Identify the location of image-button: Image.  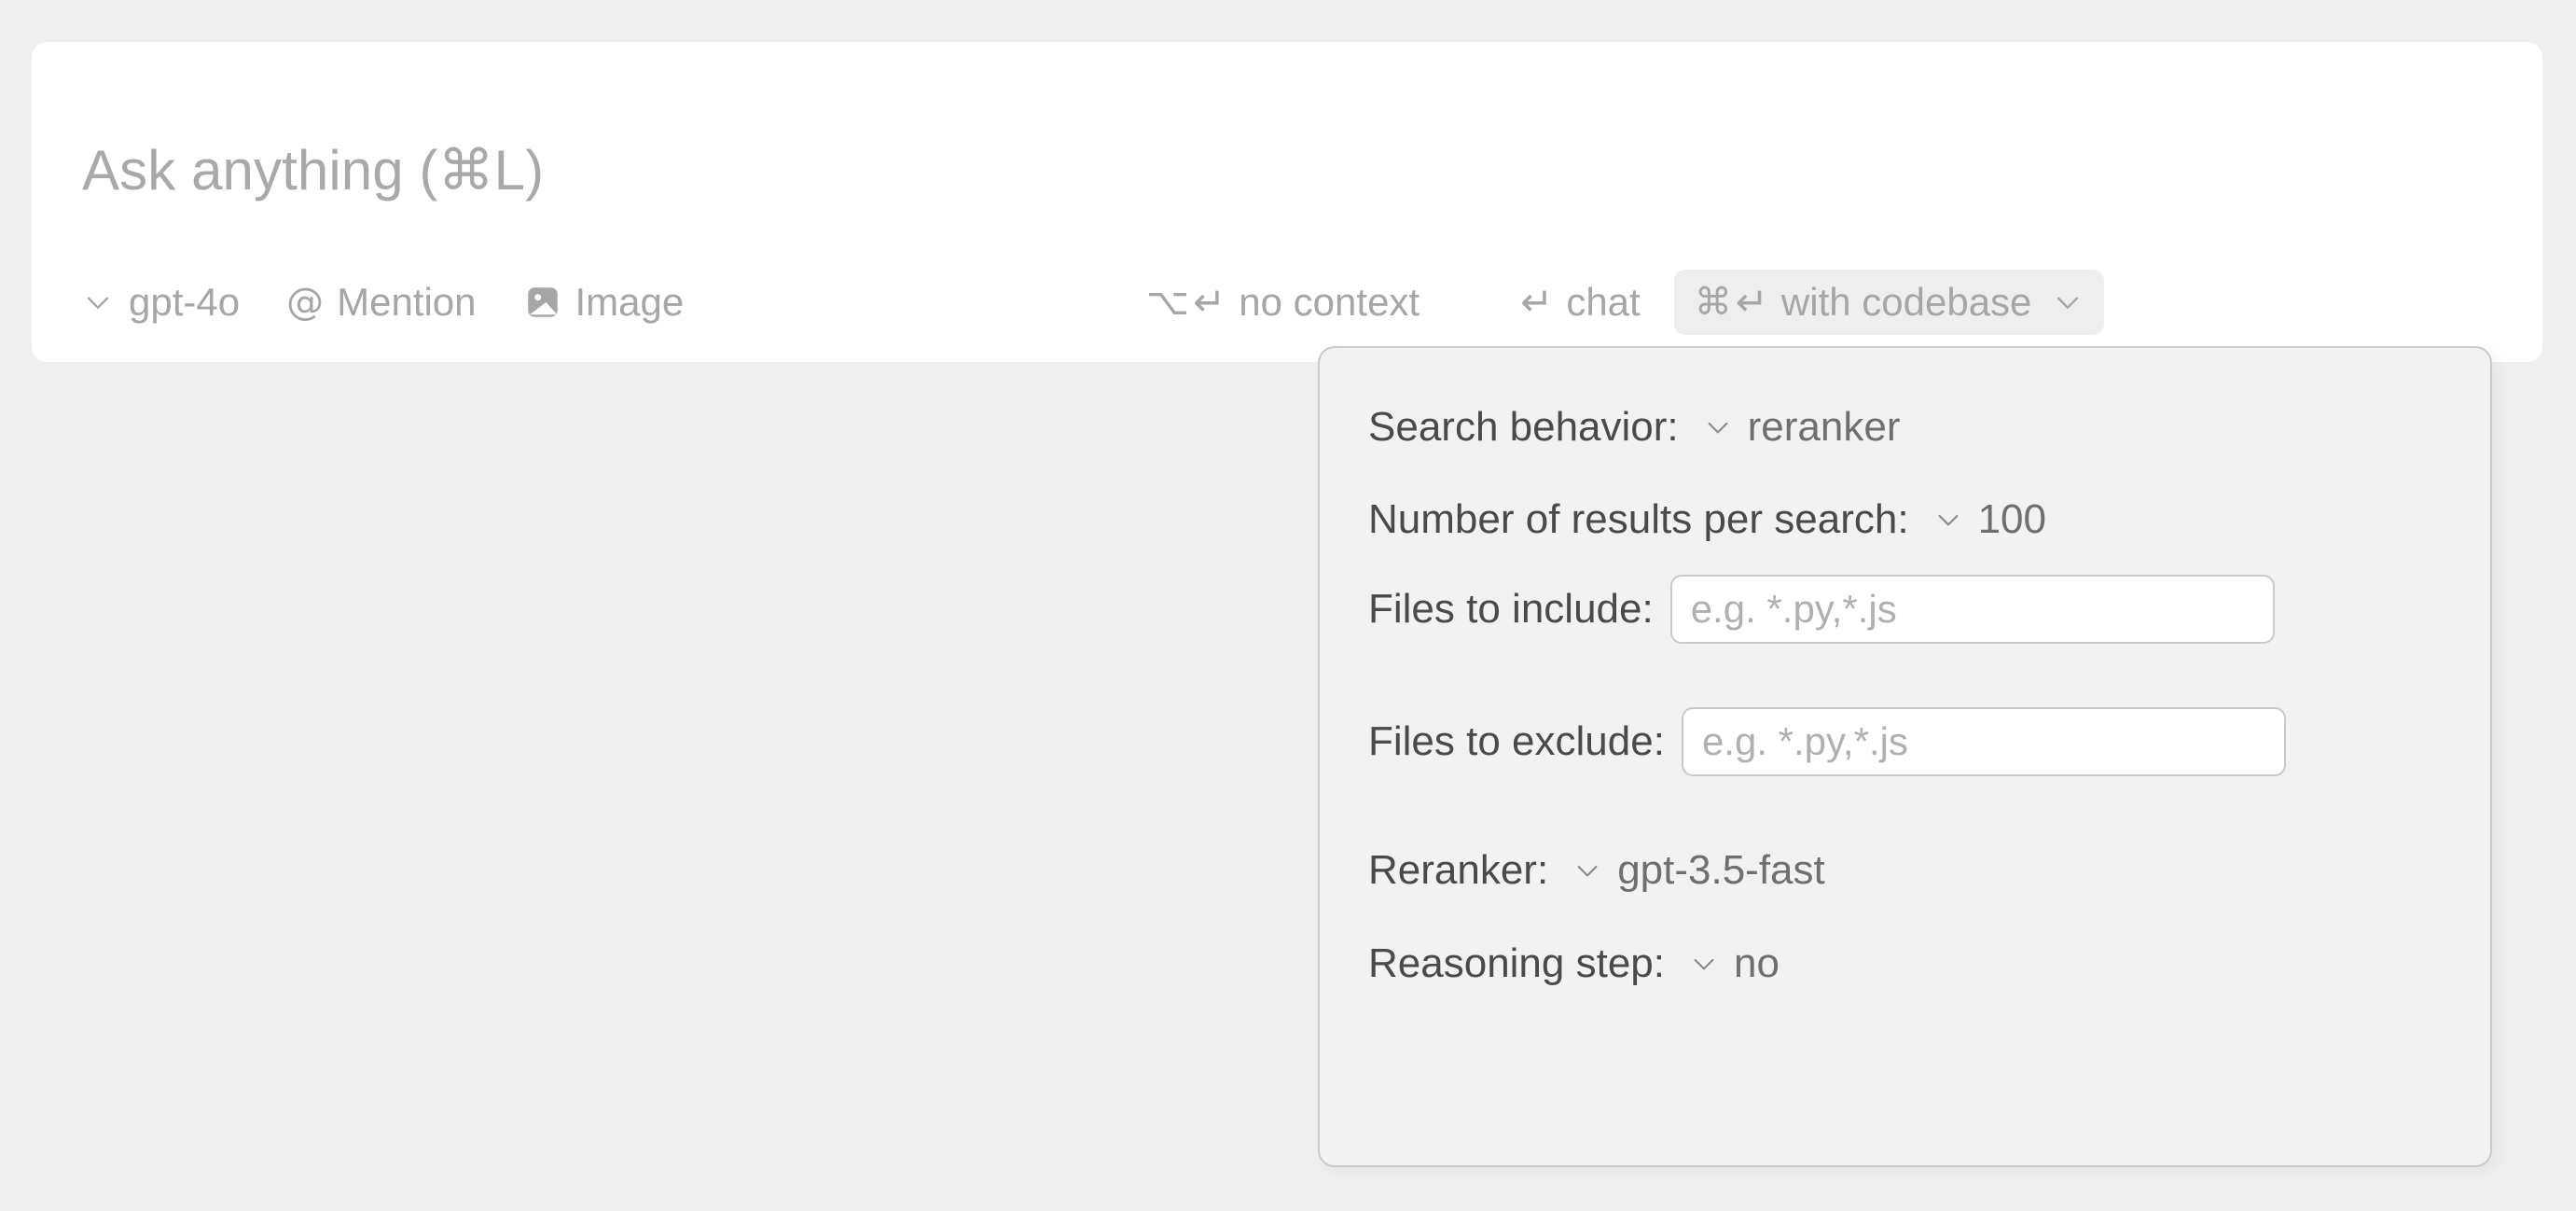
(604, 302).